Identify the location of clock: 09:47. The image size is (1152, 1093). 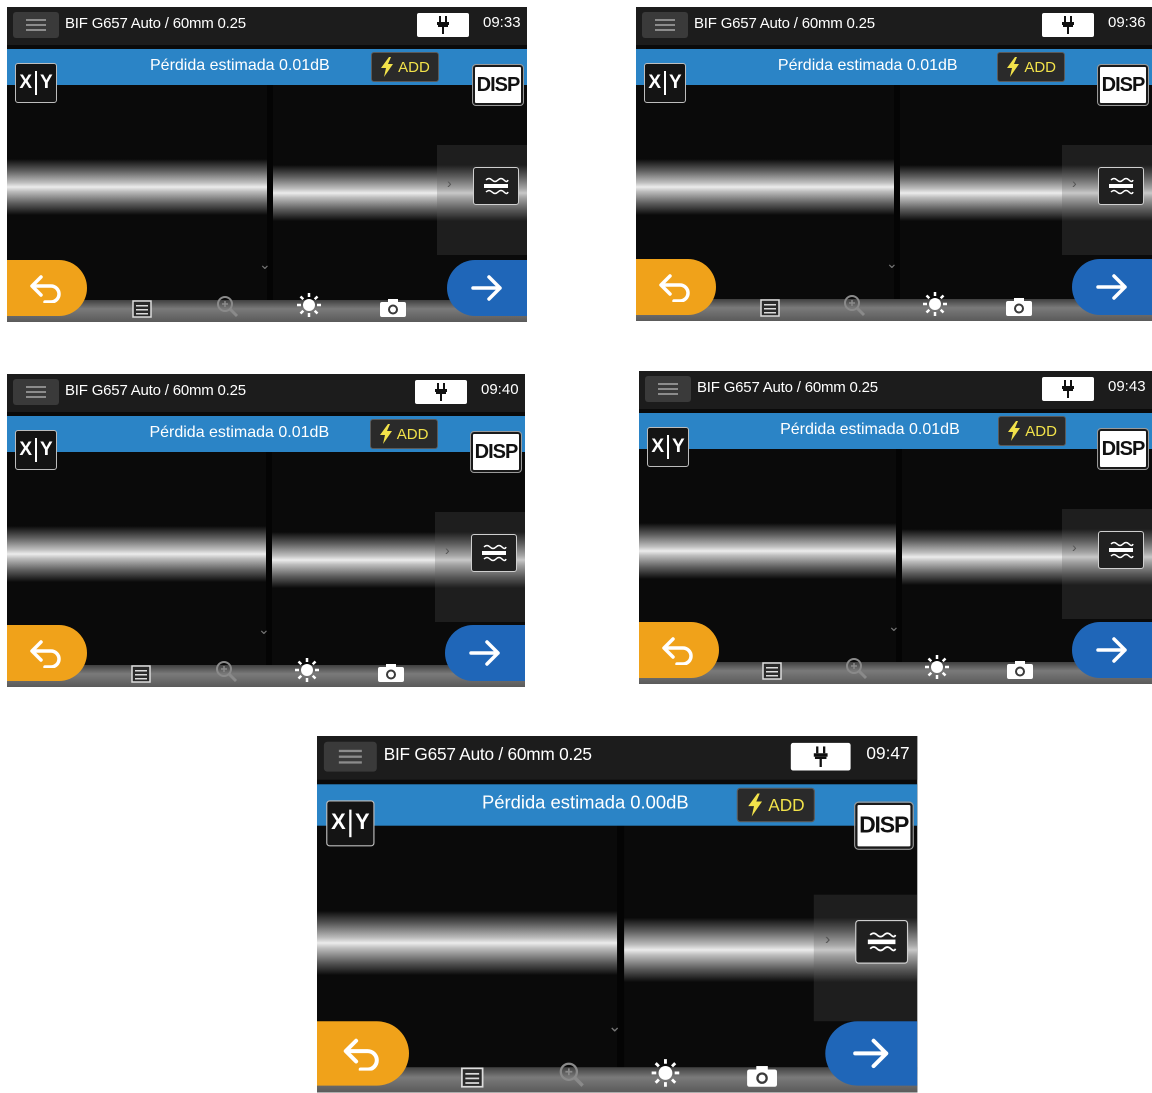
(888, 754).